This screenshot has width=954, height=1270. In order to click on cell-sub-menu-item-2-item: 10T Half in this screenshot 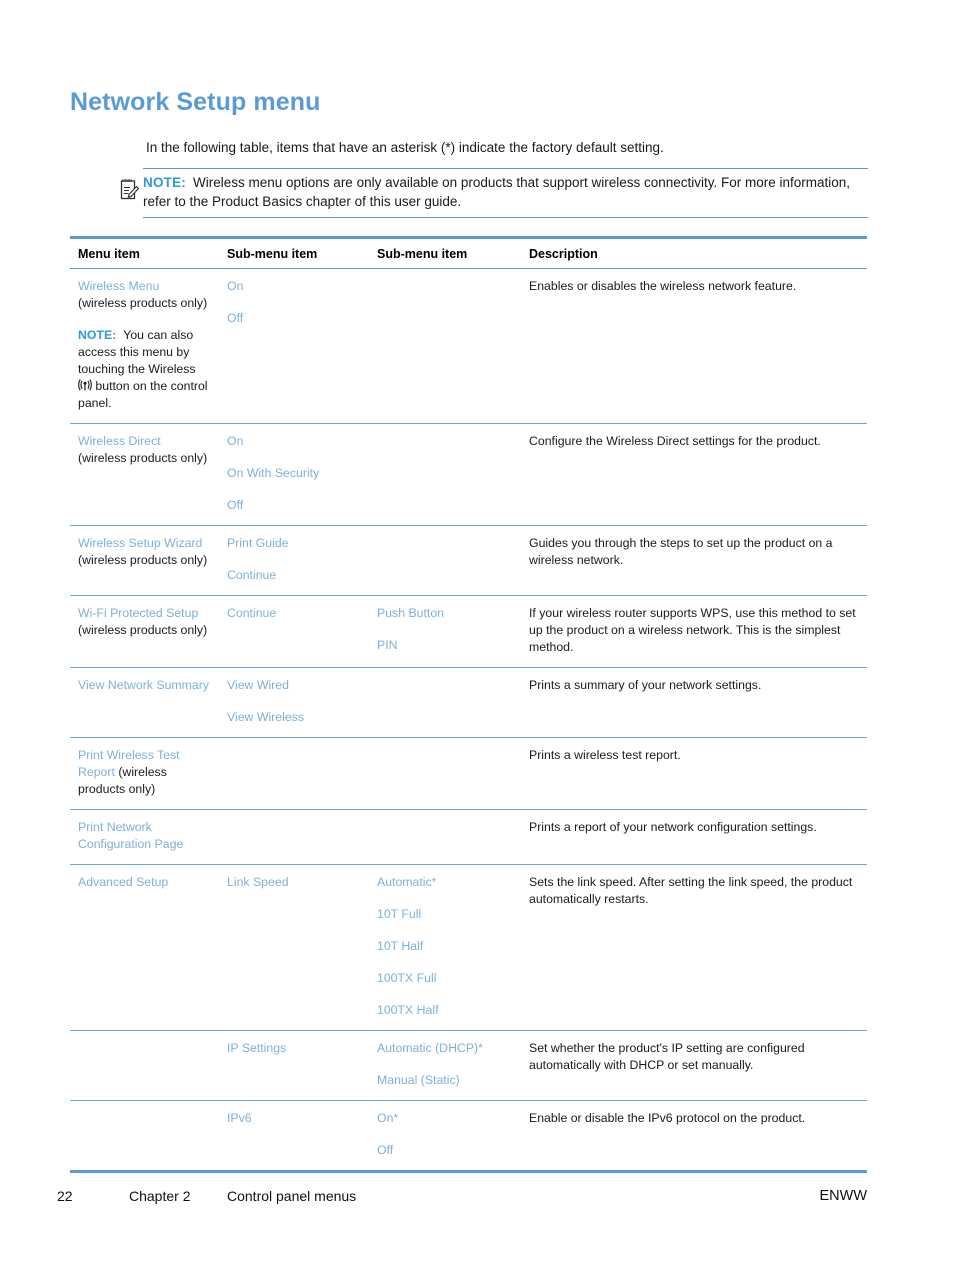, I will do `click(444, 946)`.